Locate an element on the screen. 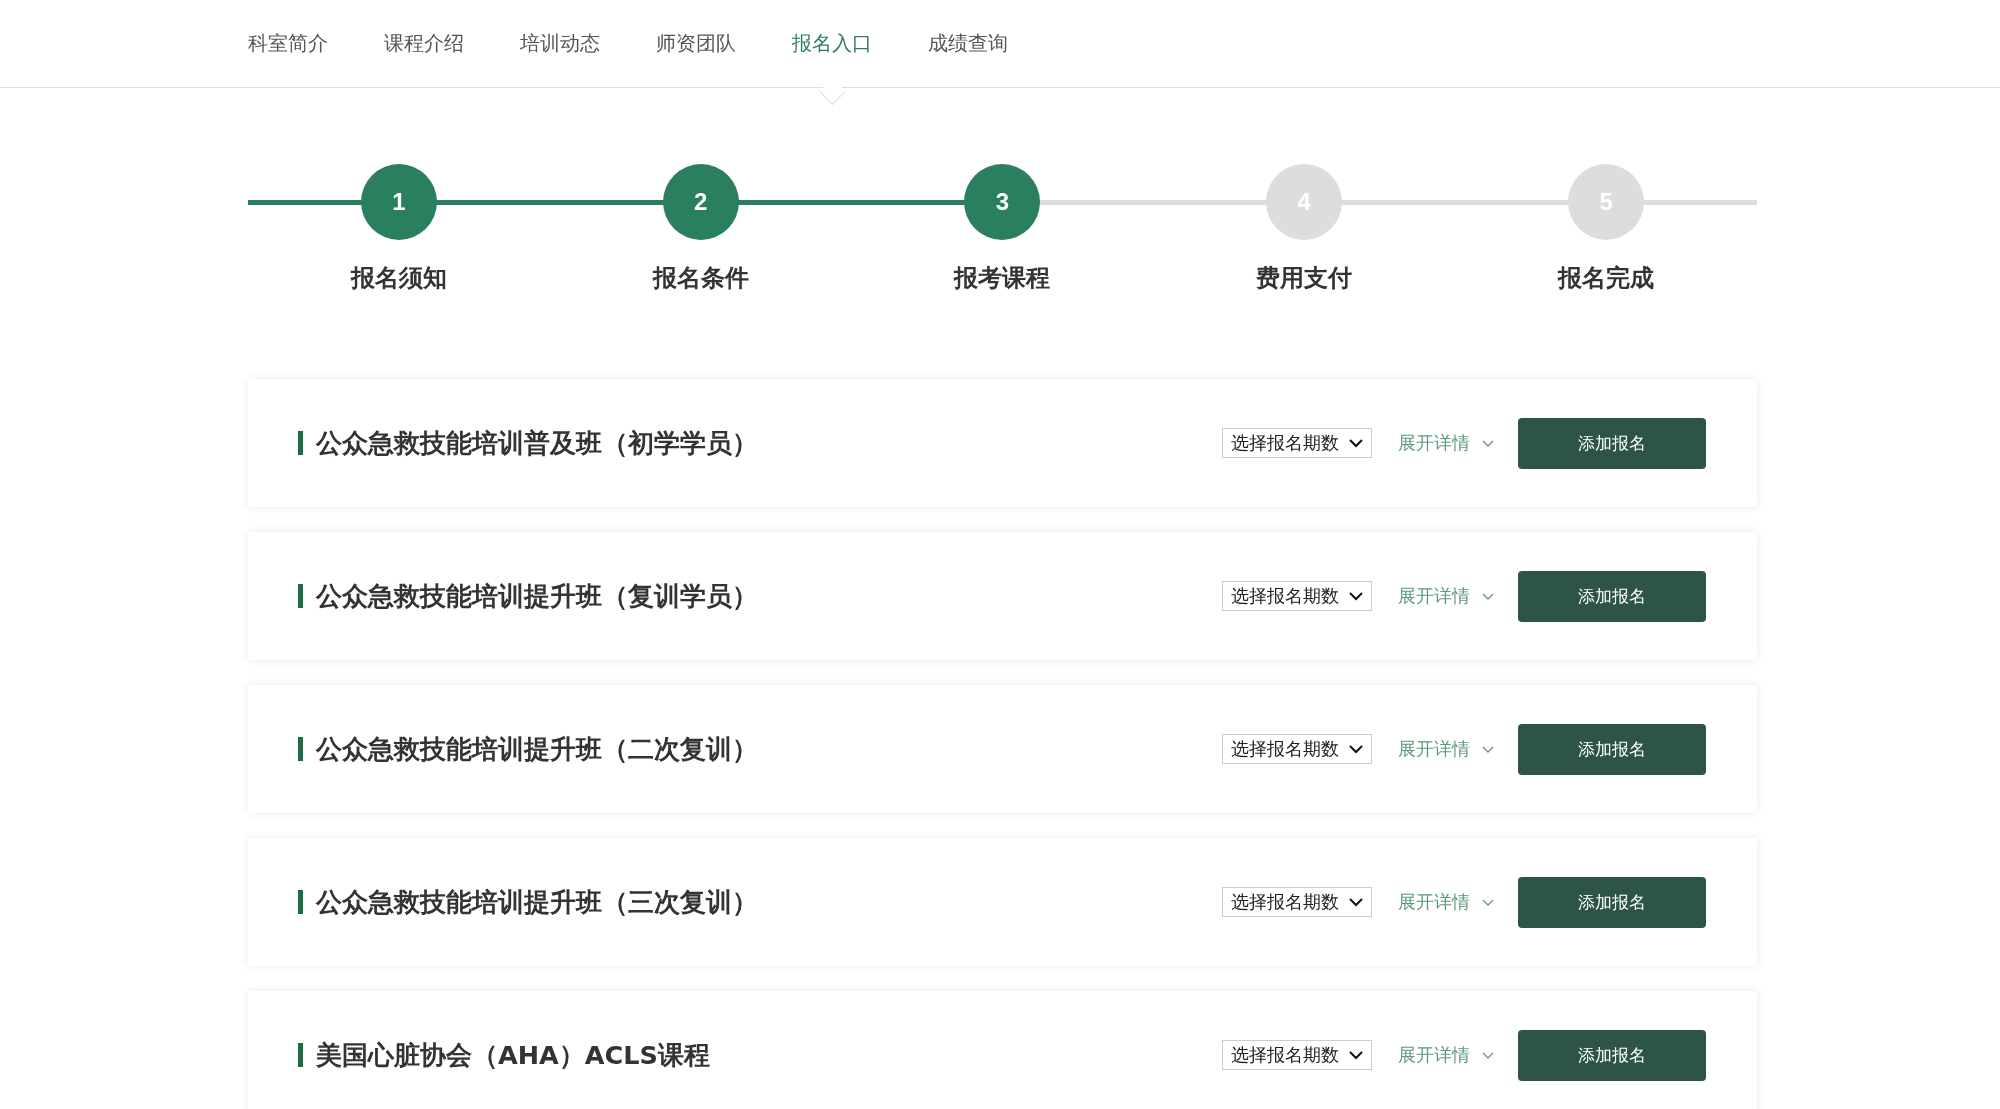  step-label: 报名须知 is located at coordinates (398, 278).